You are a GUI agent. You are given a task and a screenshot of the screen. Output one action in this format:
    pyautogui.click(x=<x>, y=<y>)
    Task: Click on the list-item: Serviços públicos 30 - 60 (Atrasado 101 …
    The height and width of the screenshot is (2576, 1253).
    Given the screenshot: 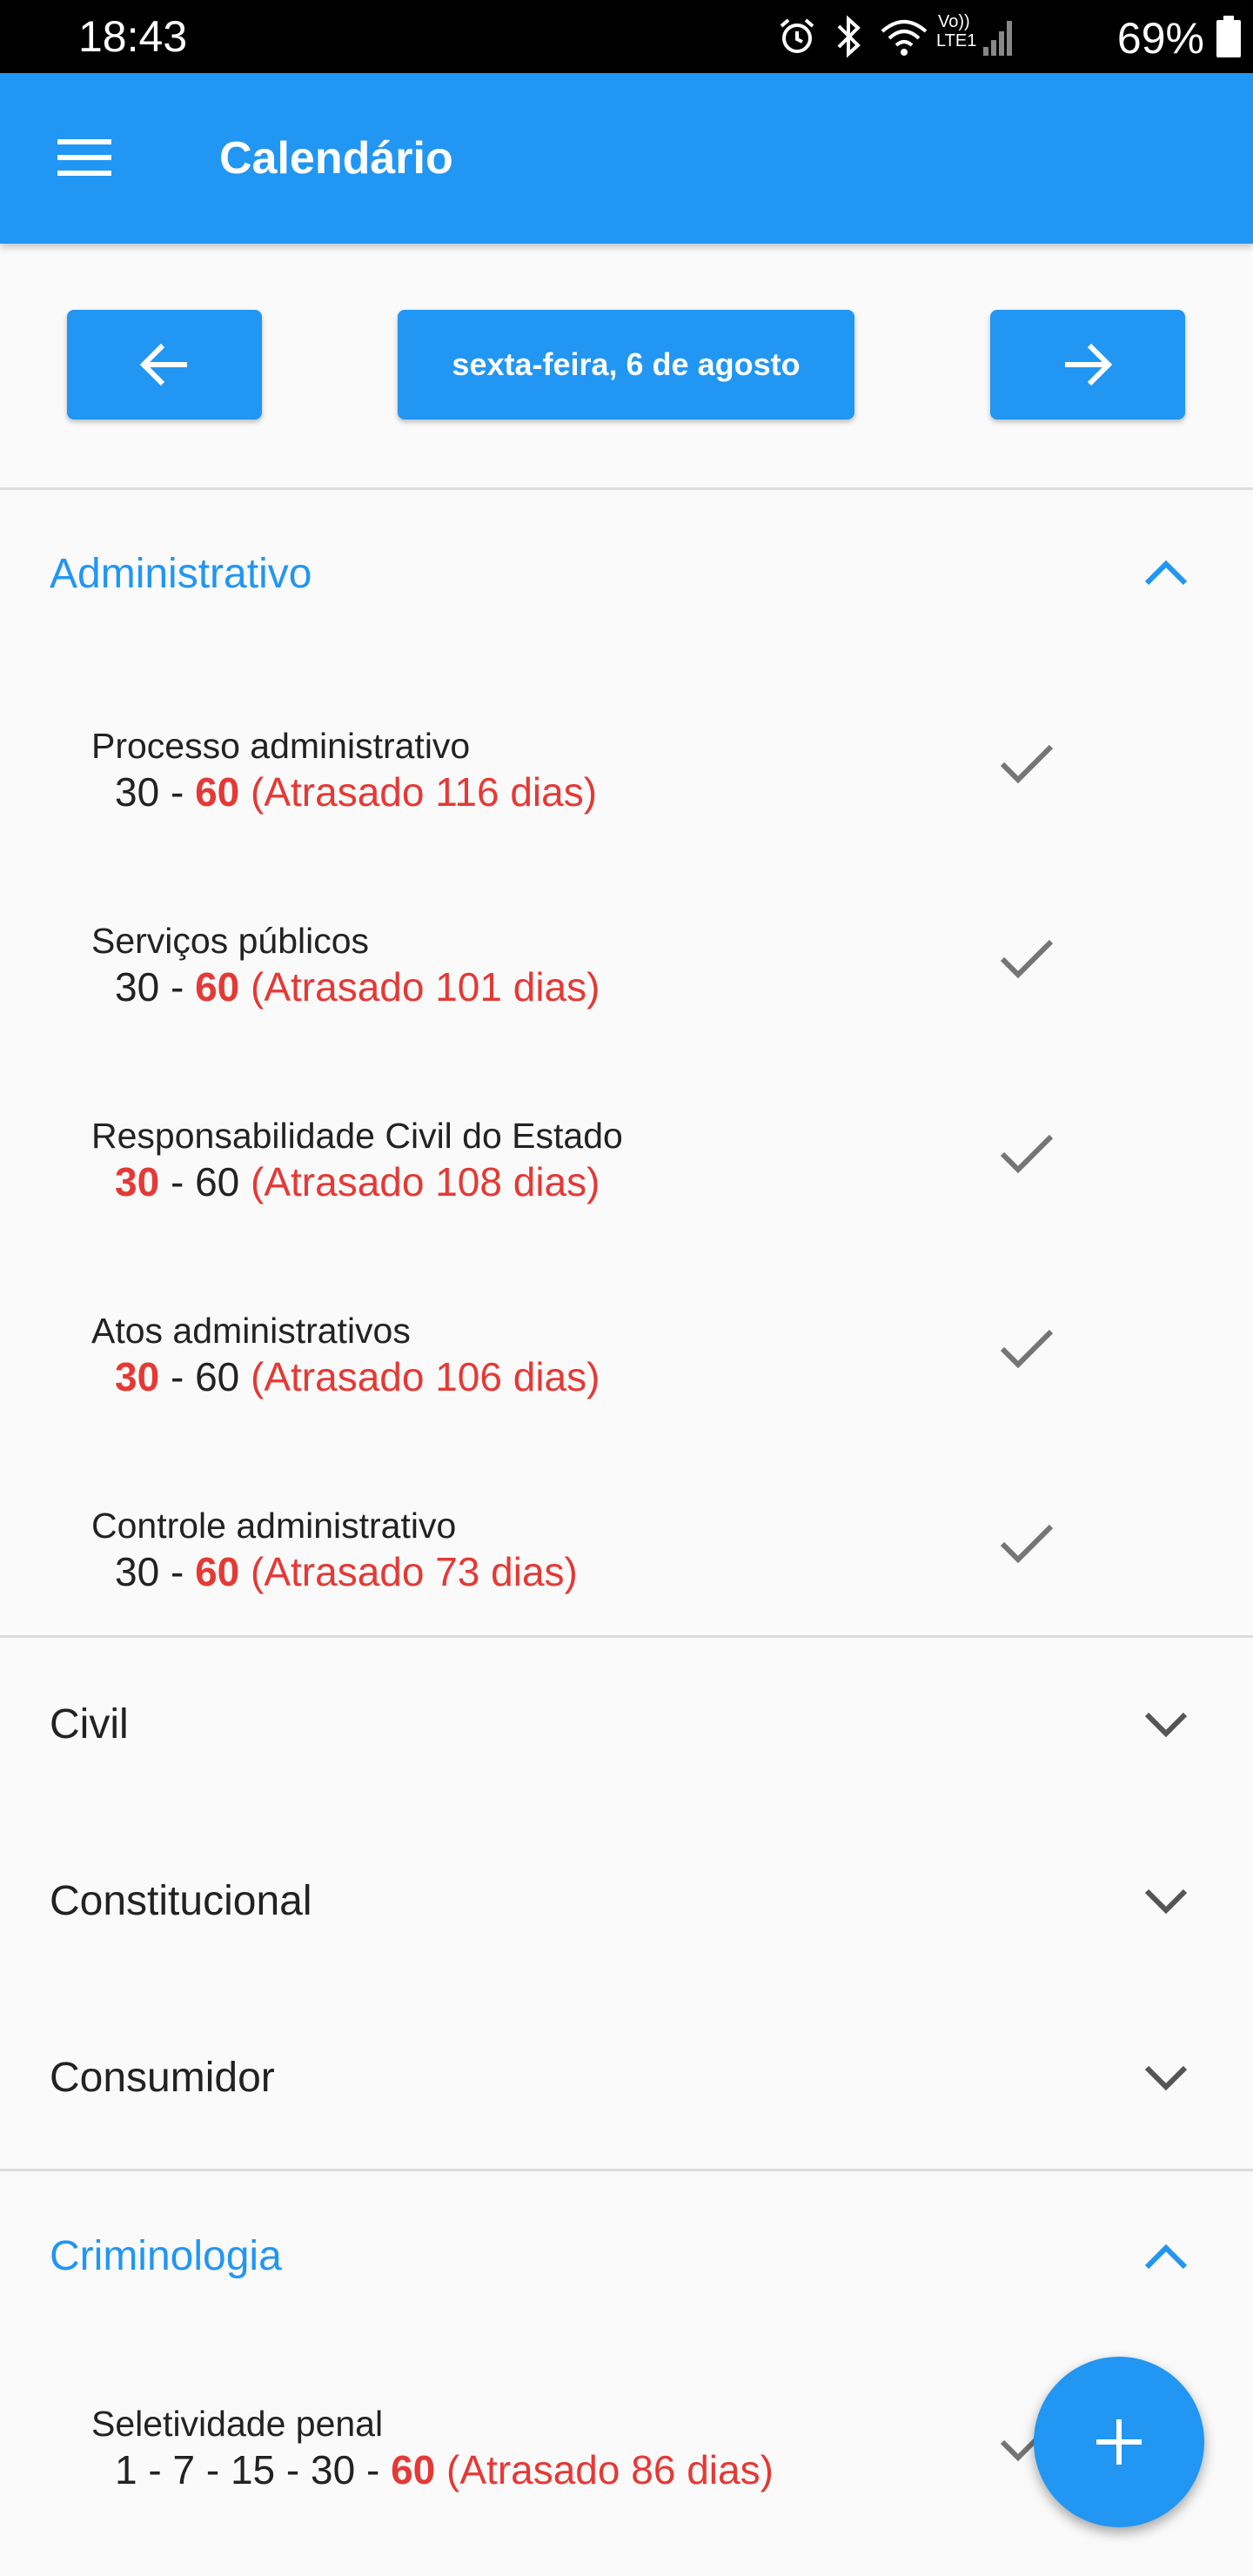 What is the action you would take?
    pyautogui.click(x=626, y=969)
    